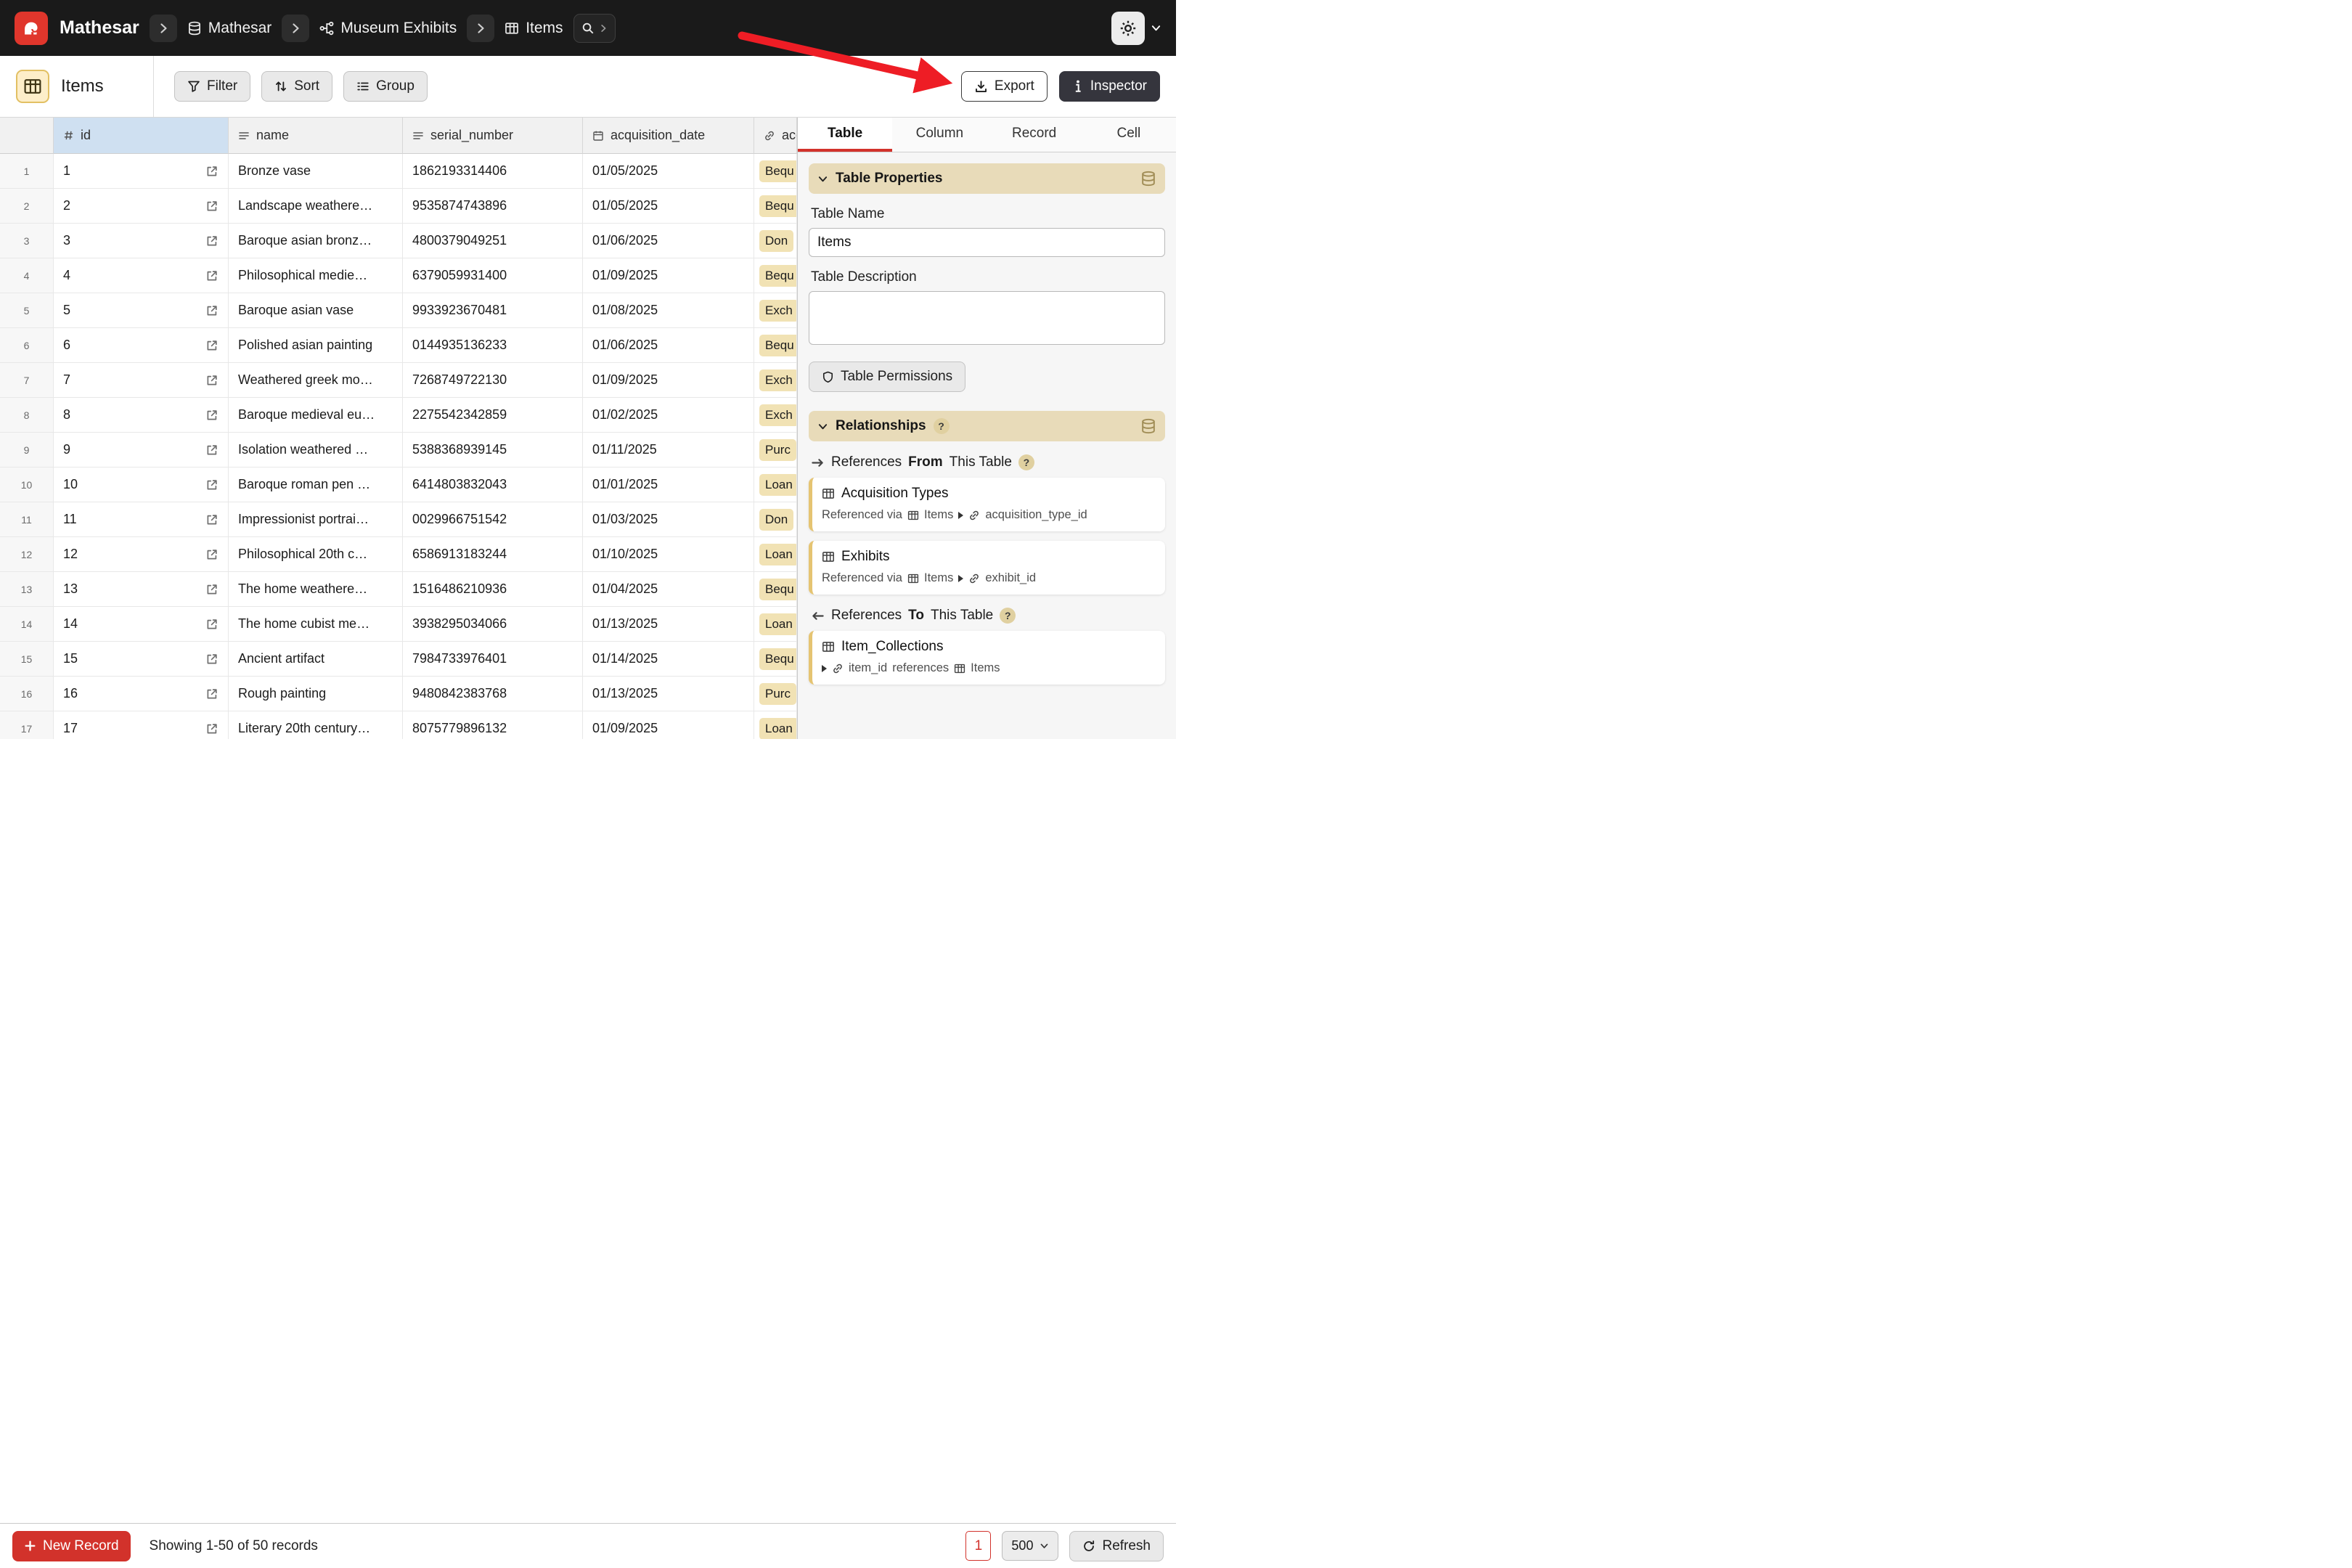  I want to click on tab-column: Column, so click(940, 135).